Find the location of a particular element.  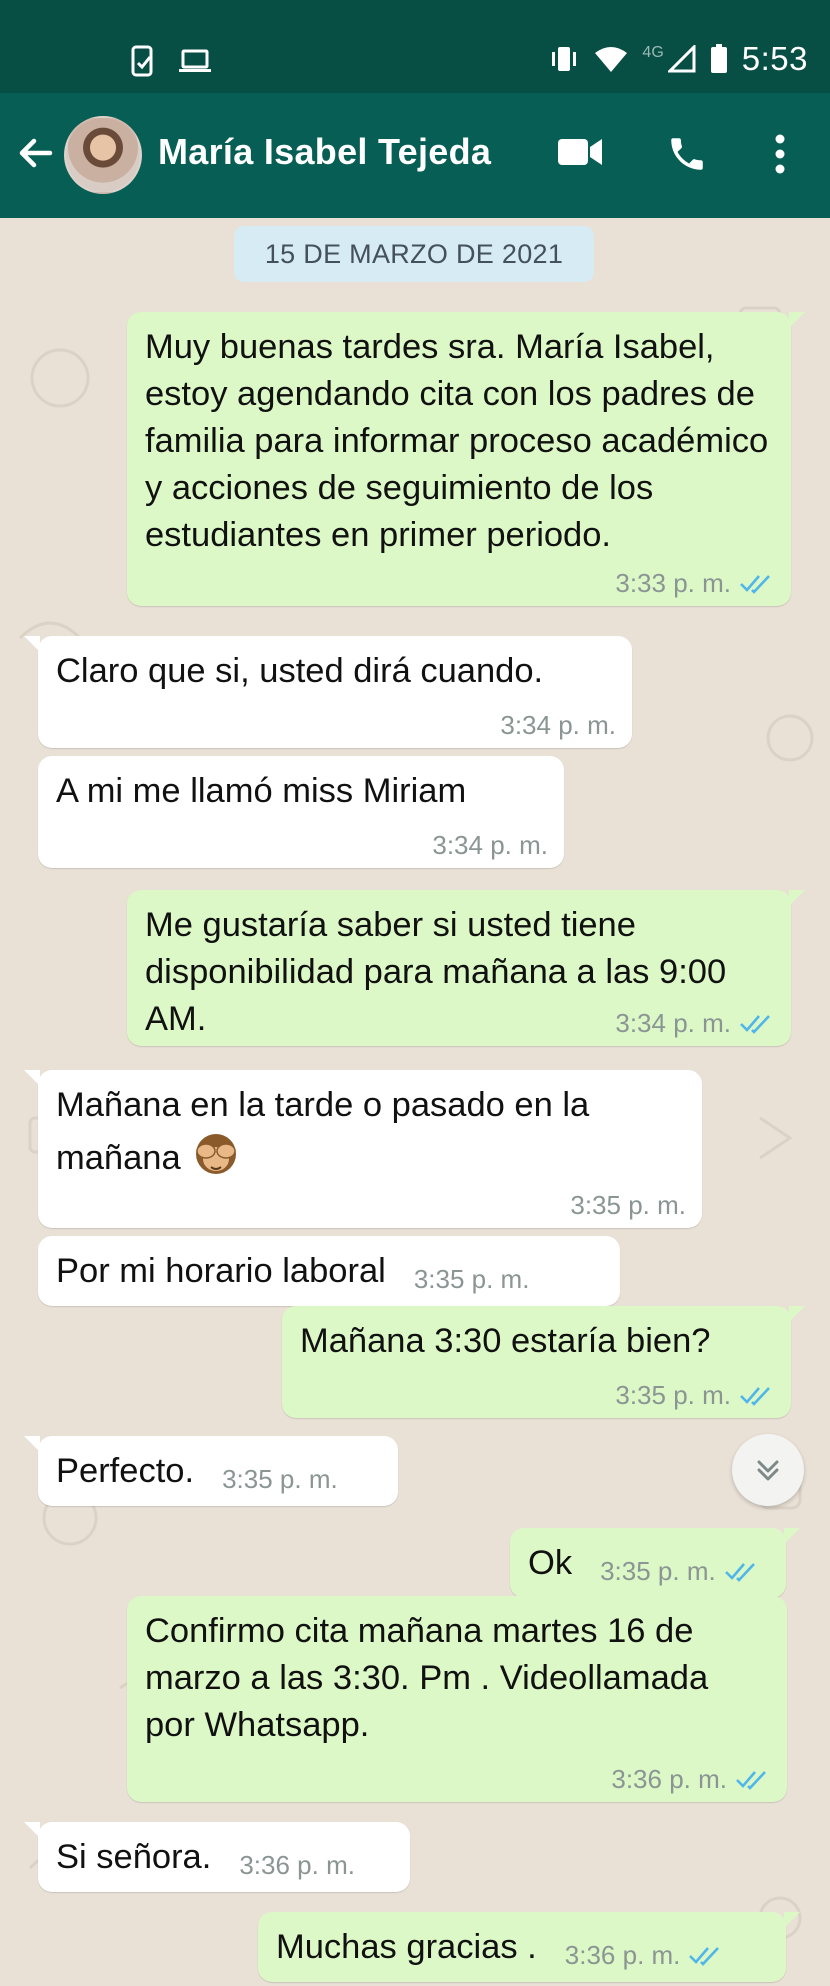

vibrate-icon is located at coordinates (564, 59).